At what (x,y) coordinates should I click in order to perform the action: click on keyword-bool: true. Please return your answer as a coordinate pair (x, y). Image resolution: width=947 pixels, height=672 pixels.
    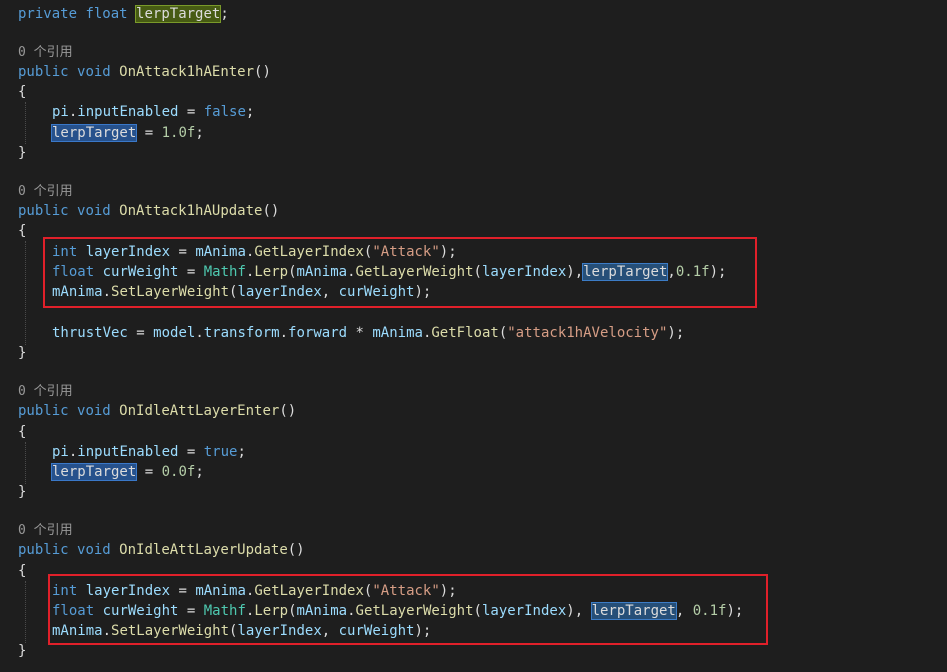
    Looking at the image, I should click on (220, 452).